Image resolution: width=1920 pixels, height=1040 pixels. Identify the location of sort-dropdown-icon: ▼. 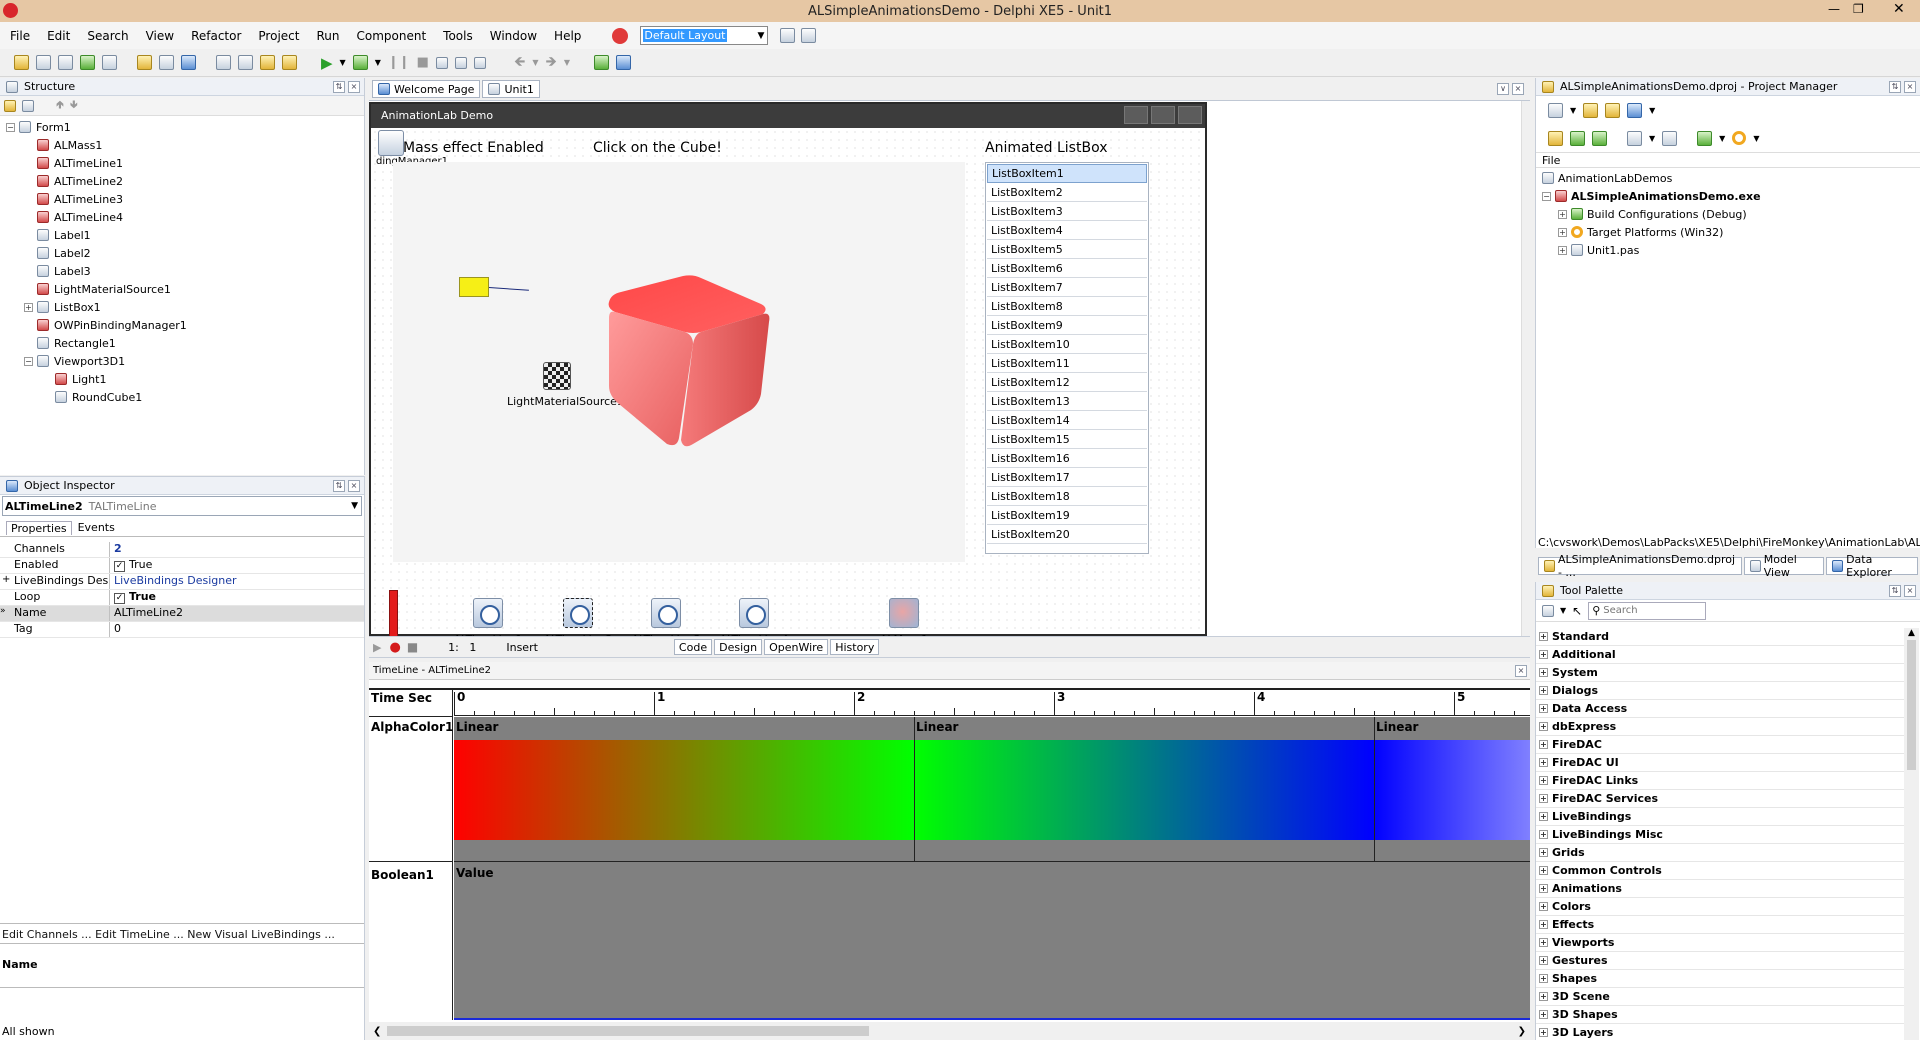
(1652, 138).